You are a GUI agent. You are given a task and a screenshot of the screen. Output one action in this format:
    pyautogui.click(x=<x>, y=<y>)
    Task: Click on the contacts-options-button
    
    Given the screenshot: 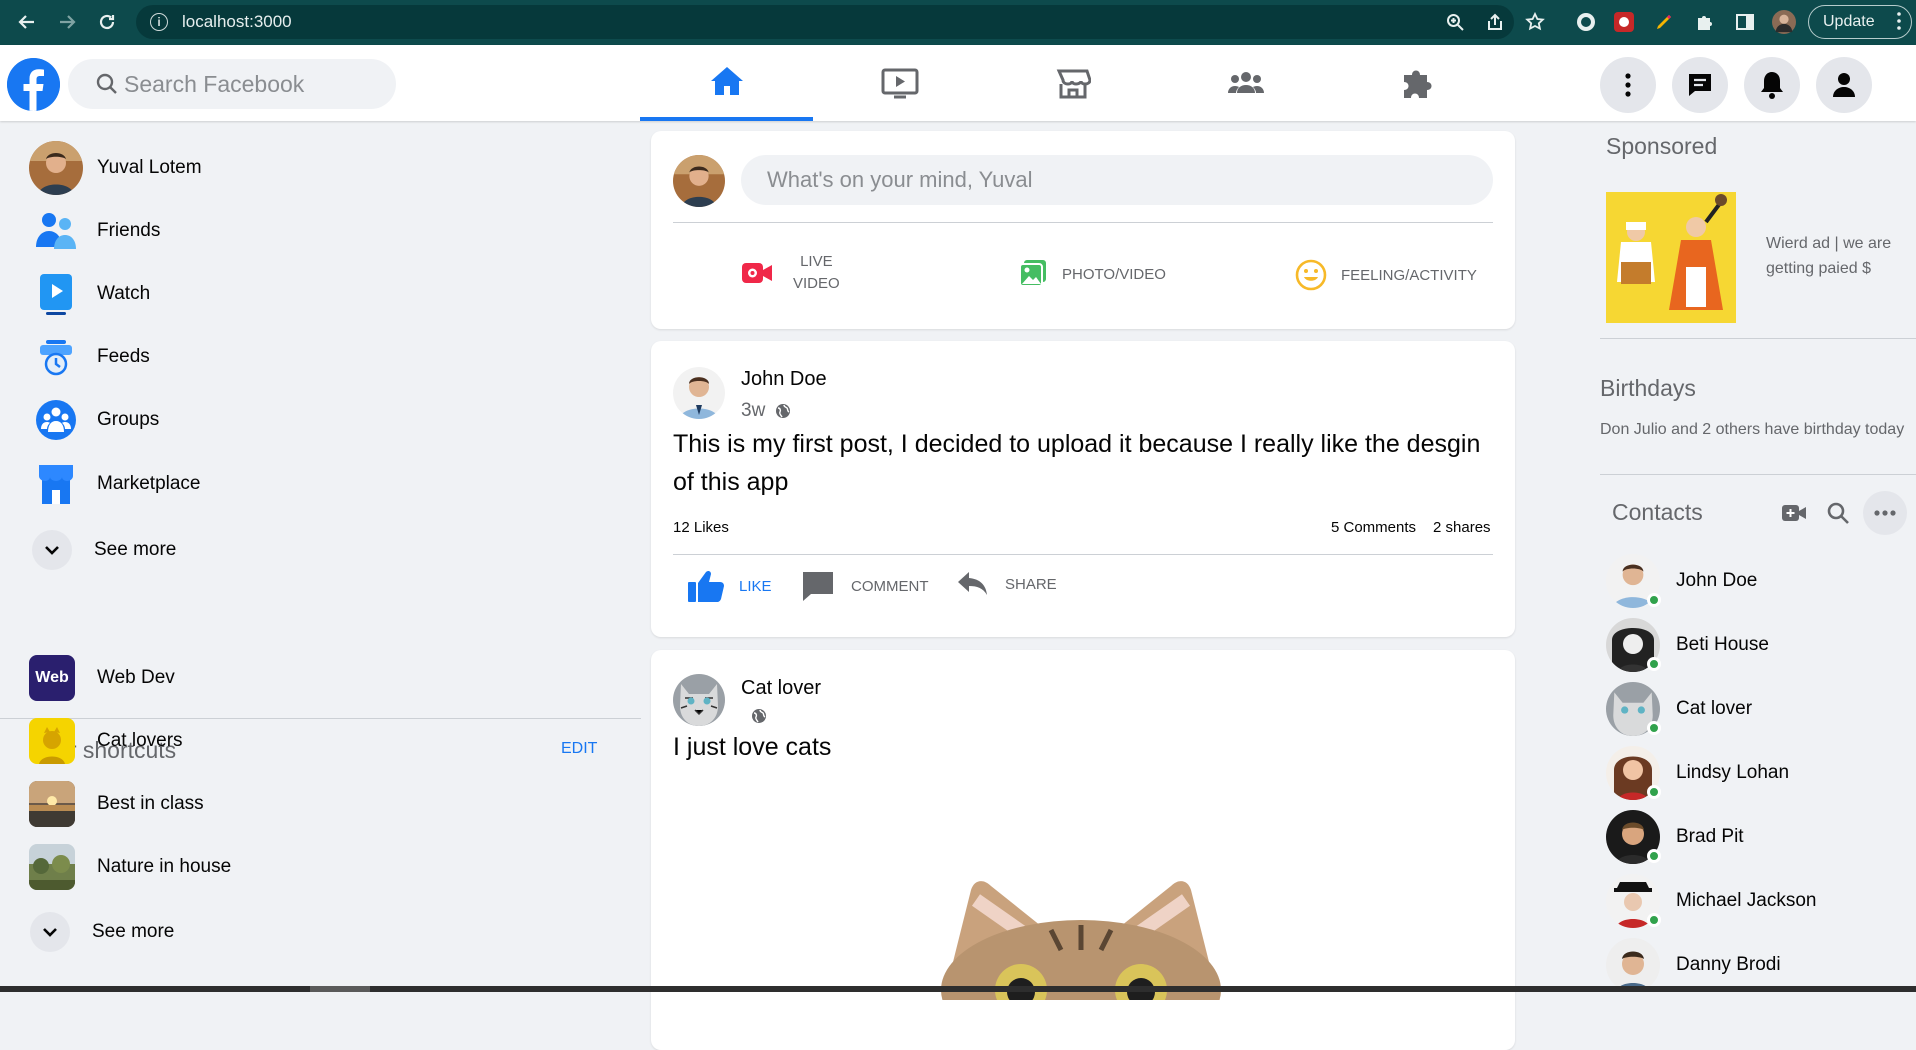 What is the action you would take?
    pyautogui.click(x=1885, y=513)
    